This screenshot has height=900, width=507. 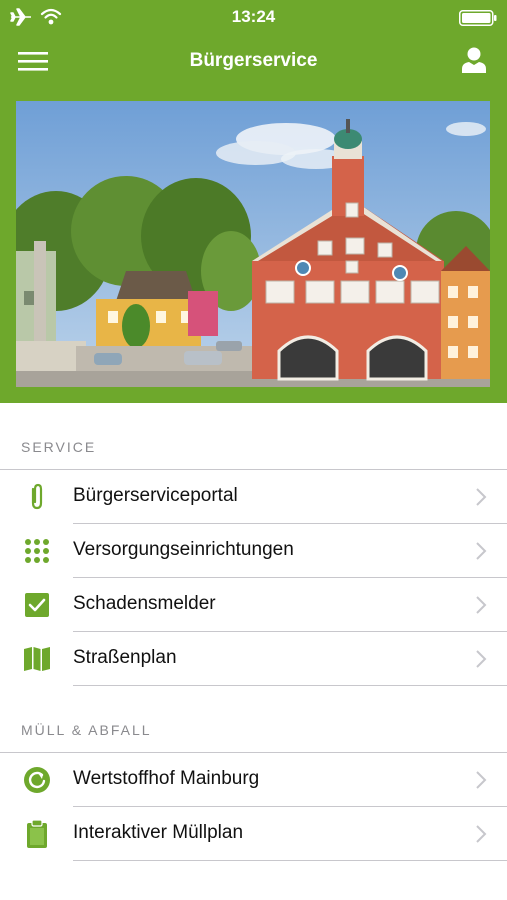 What do you see at coordinates (144, 603) in the screenshot?
I see `menu-item-label: Schadensmelder` at bounding box center [144, 603].